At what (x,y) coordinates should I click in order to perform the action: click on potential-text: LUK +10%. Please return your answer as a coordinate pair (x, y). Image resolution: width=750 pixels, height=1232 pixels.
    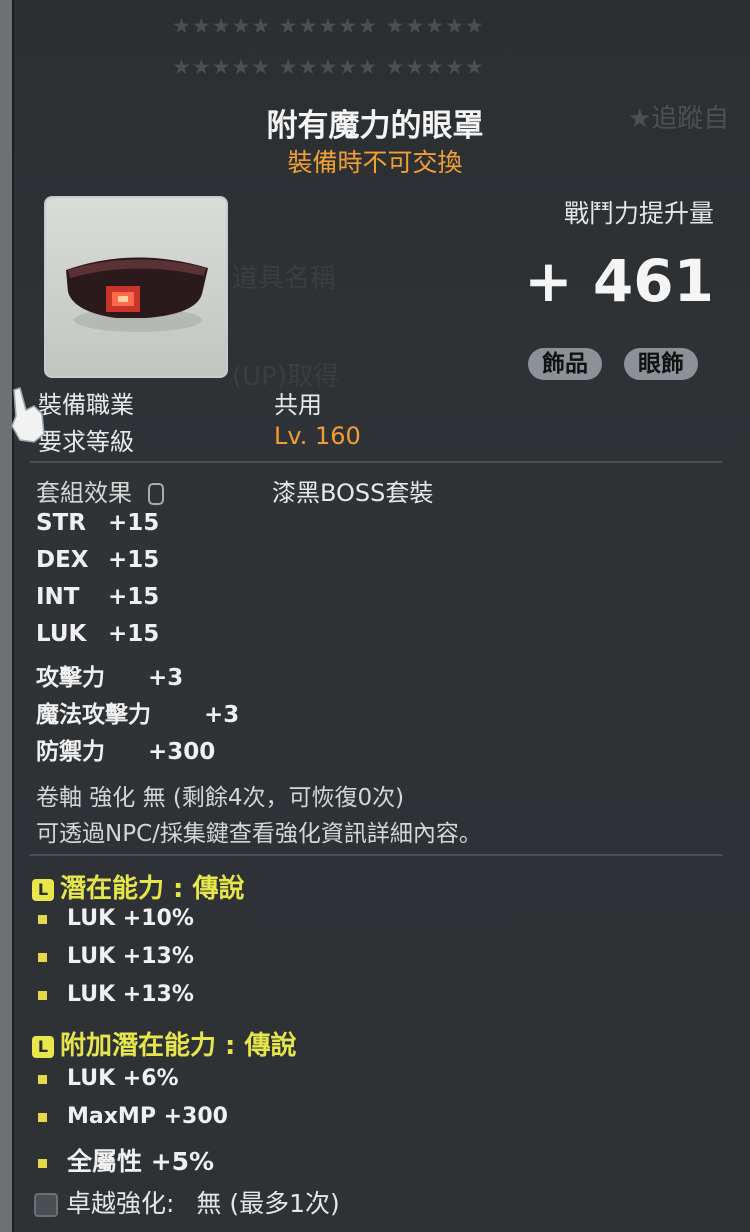
    Looking at the image, I should click on (130, 918).